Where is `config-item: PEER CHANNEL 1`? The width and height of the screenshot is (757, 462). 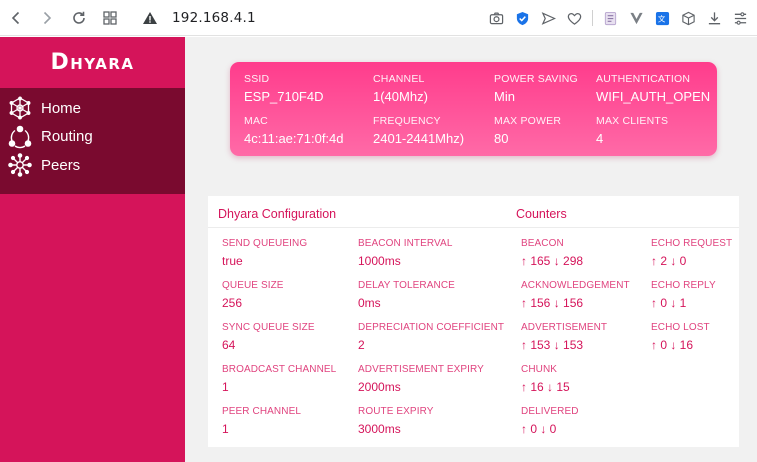
config-item: PEER CHANNEL 1 is located at coordinates (261, 421).